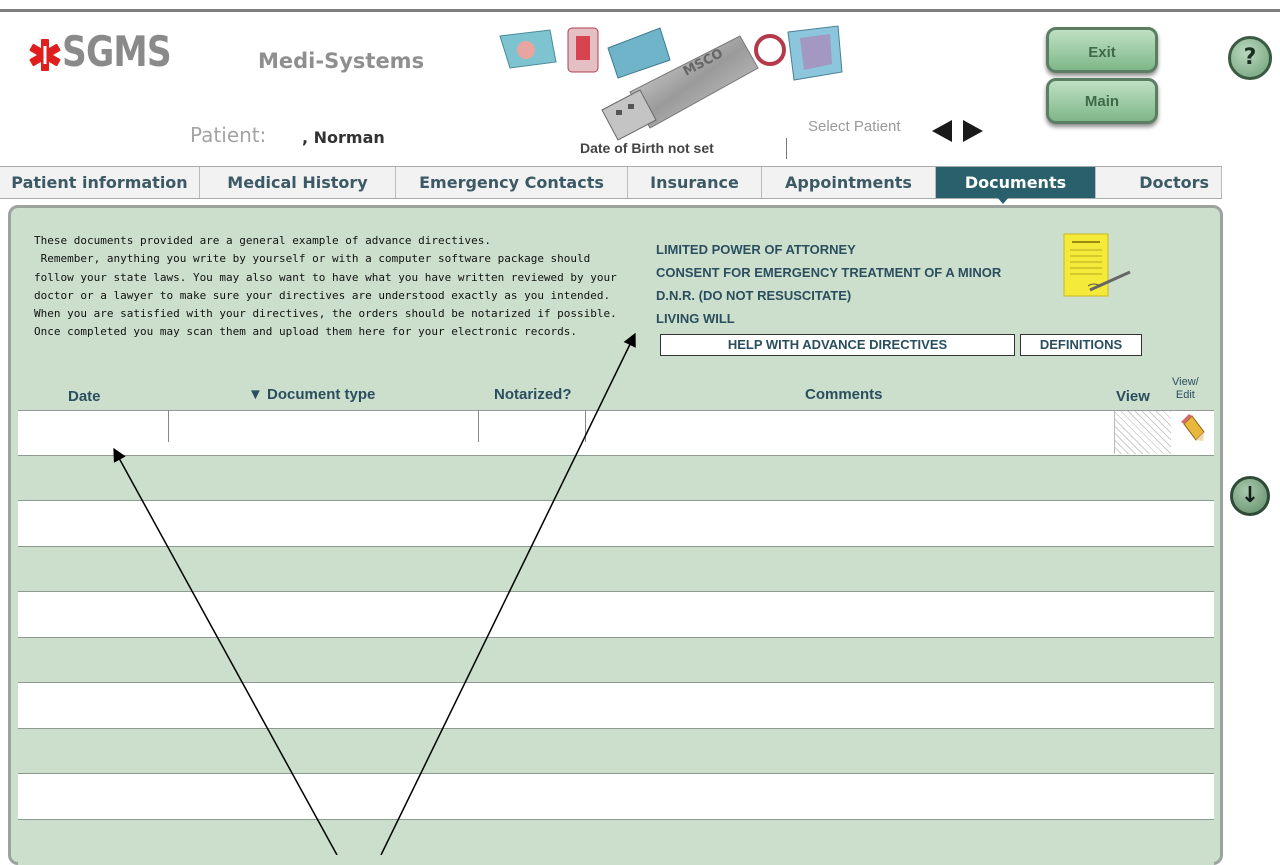 This screenshot has height=865, width=1280. What do you see at coordinates (647, 148) in the screenshot?
I see `date-of-birth: Date of Birth not set` at bounding box center [647, 148].